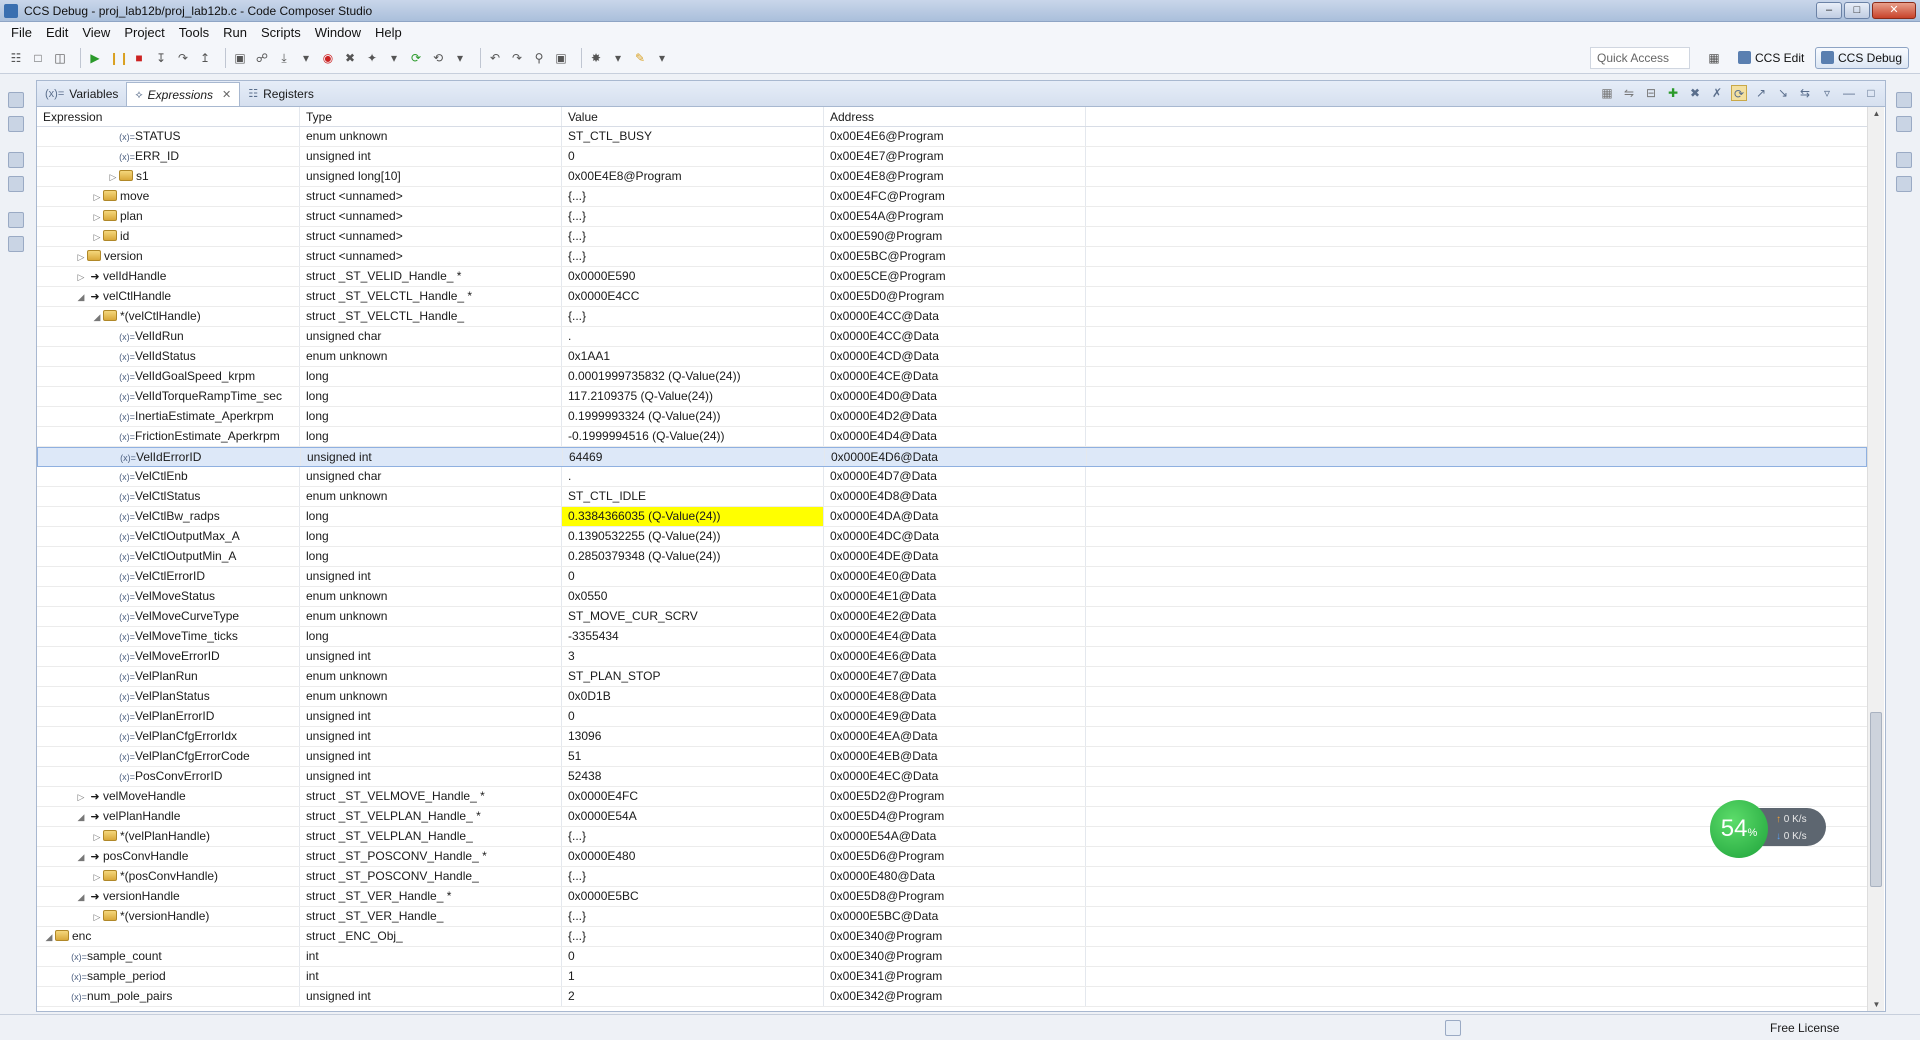 This screenshot has height=1040, width=1920. Describe the element at coordinates (1607, 93) in the screenshot. I see `show-type-names-icon: ▦` at that location.